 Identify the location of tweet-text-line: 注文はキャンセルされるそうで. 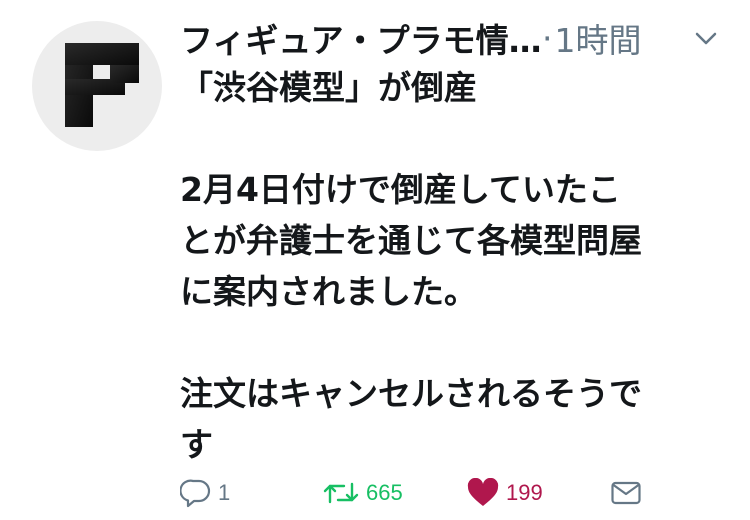
(411, 393).